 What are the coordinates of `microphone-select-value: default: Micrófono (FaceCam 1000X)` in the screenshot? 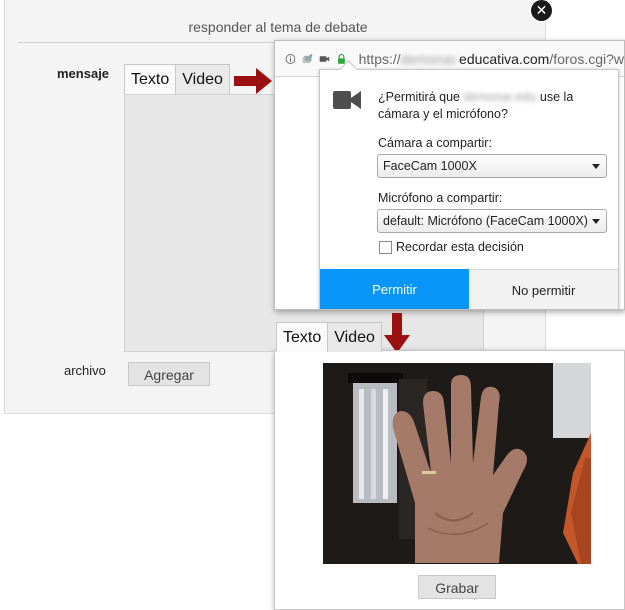 It's located at (485, 221).